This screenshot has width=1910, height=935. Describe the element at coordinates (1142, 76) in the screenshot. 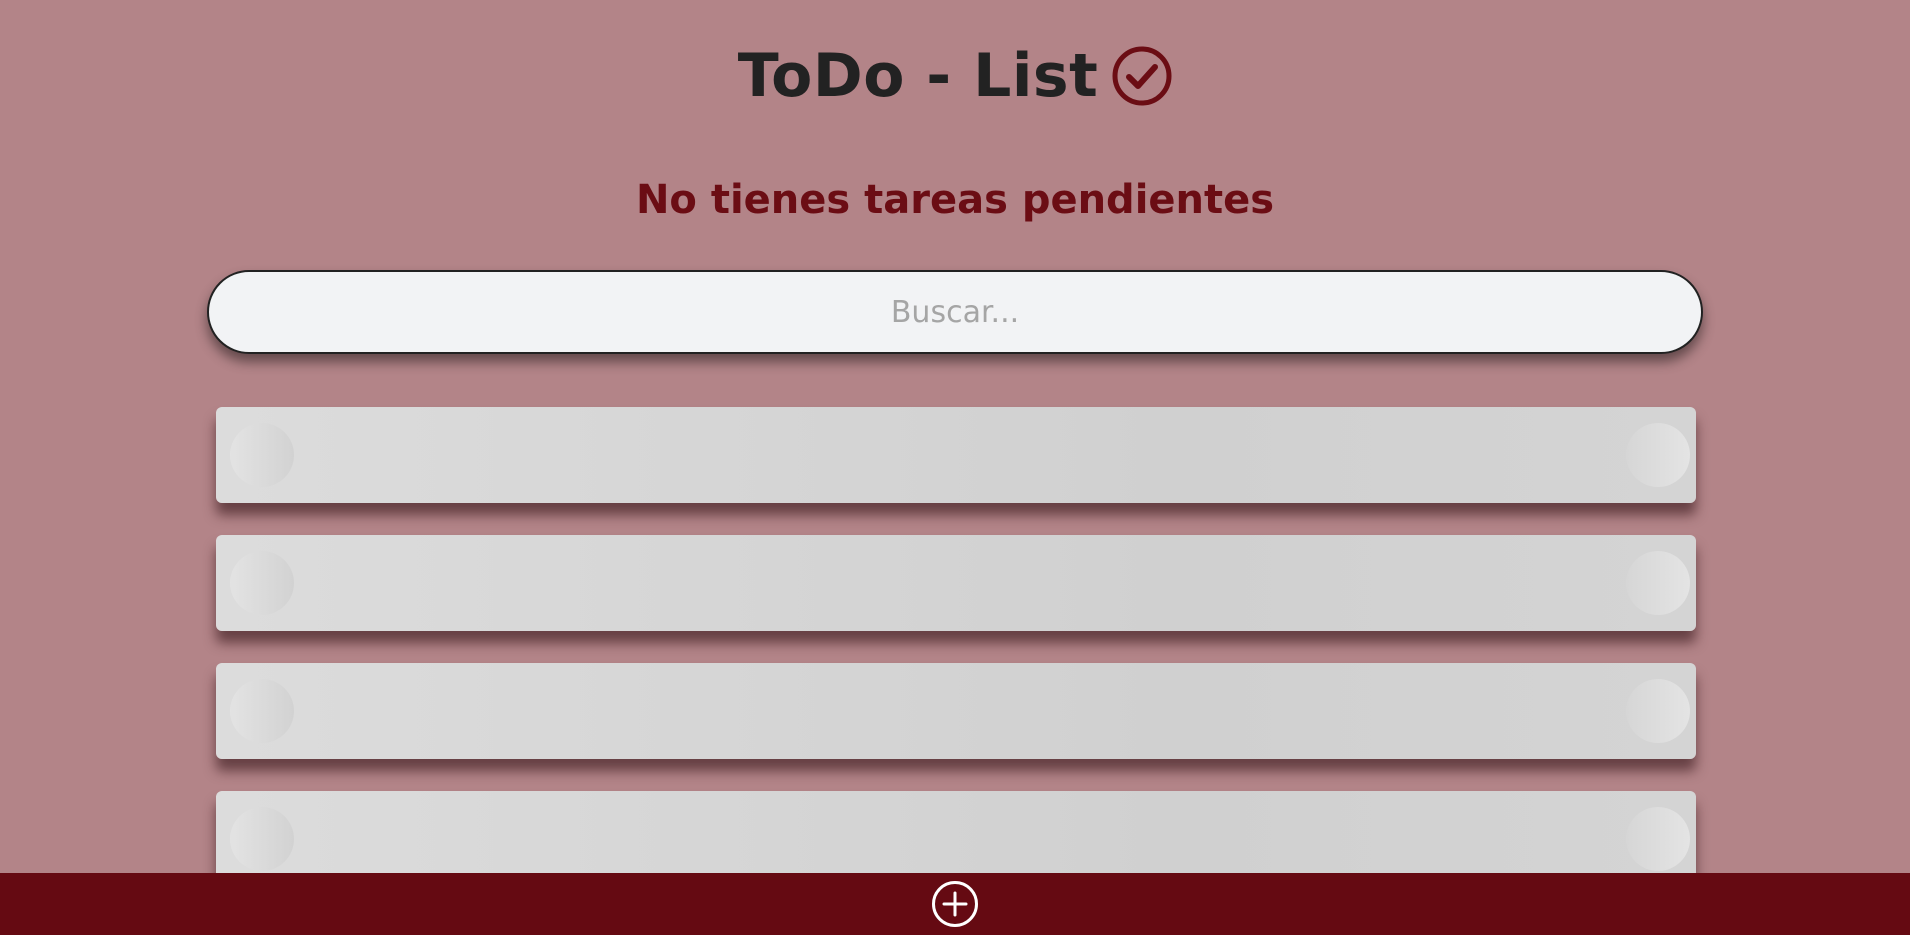

I see `check-circle-icon` at that location.